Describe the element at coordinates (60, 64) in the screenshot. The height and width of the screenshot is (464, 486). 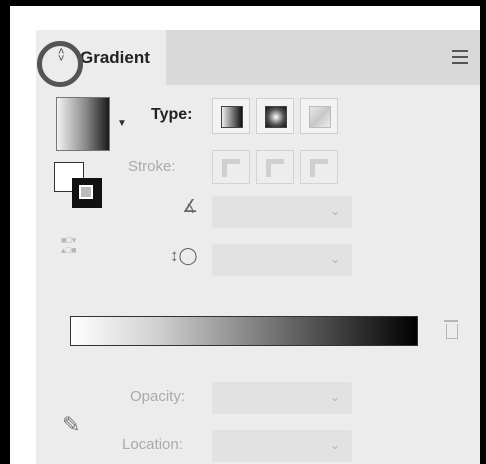
I see `highlight-circle-annotation` at that location.